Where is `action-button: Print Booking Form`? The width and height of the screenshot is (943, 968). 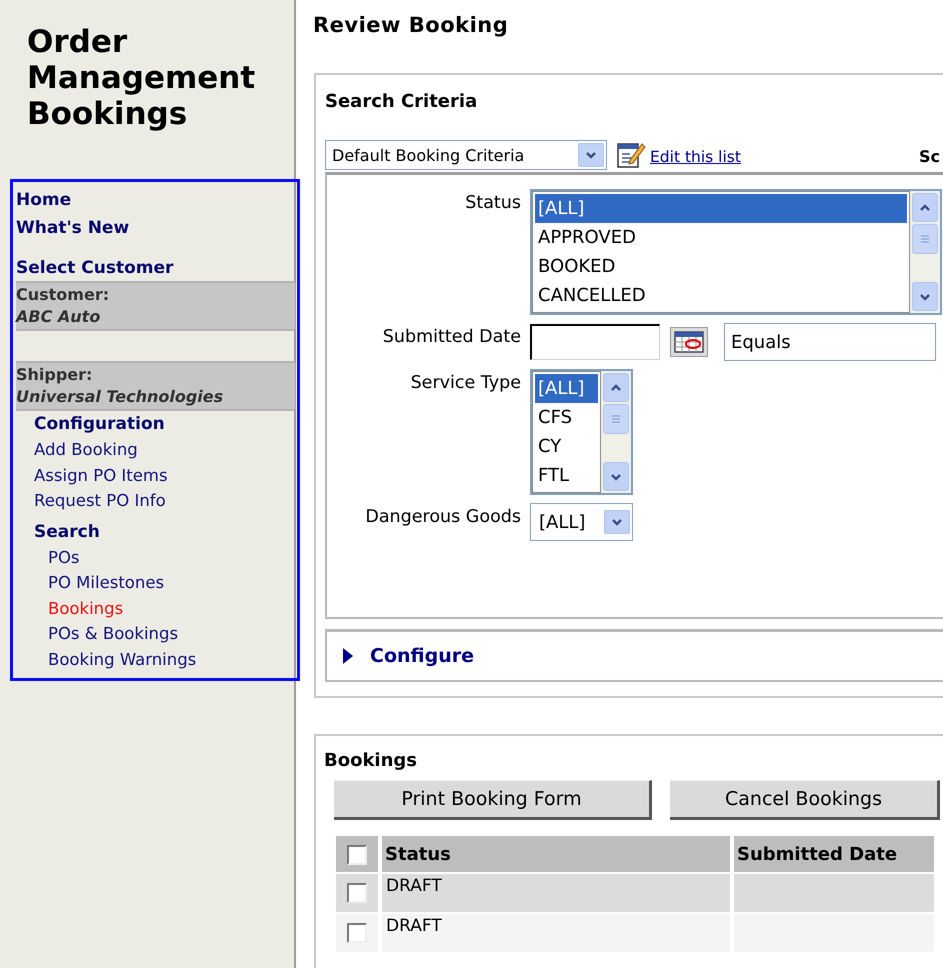
action-button: Print Booking Form is located at coordinates (493, 800).